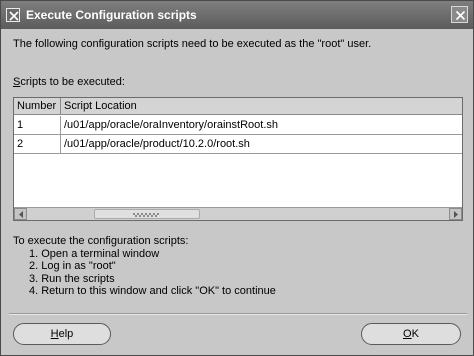 Image resolution: width=474 pixels, height=356 pixels. I want to click on close-icon, so click(459, 14).